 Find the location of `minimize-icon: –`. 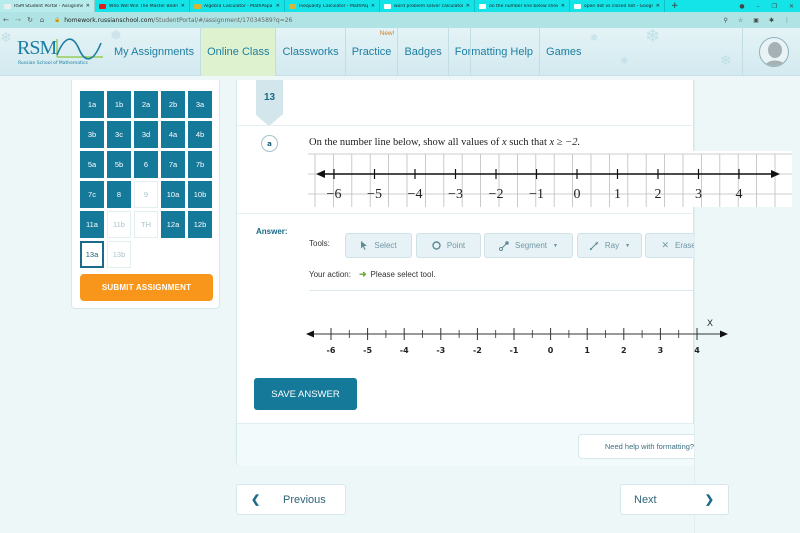

minimize-icon: – is located at coordinates (758, 6).